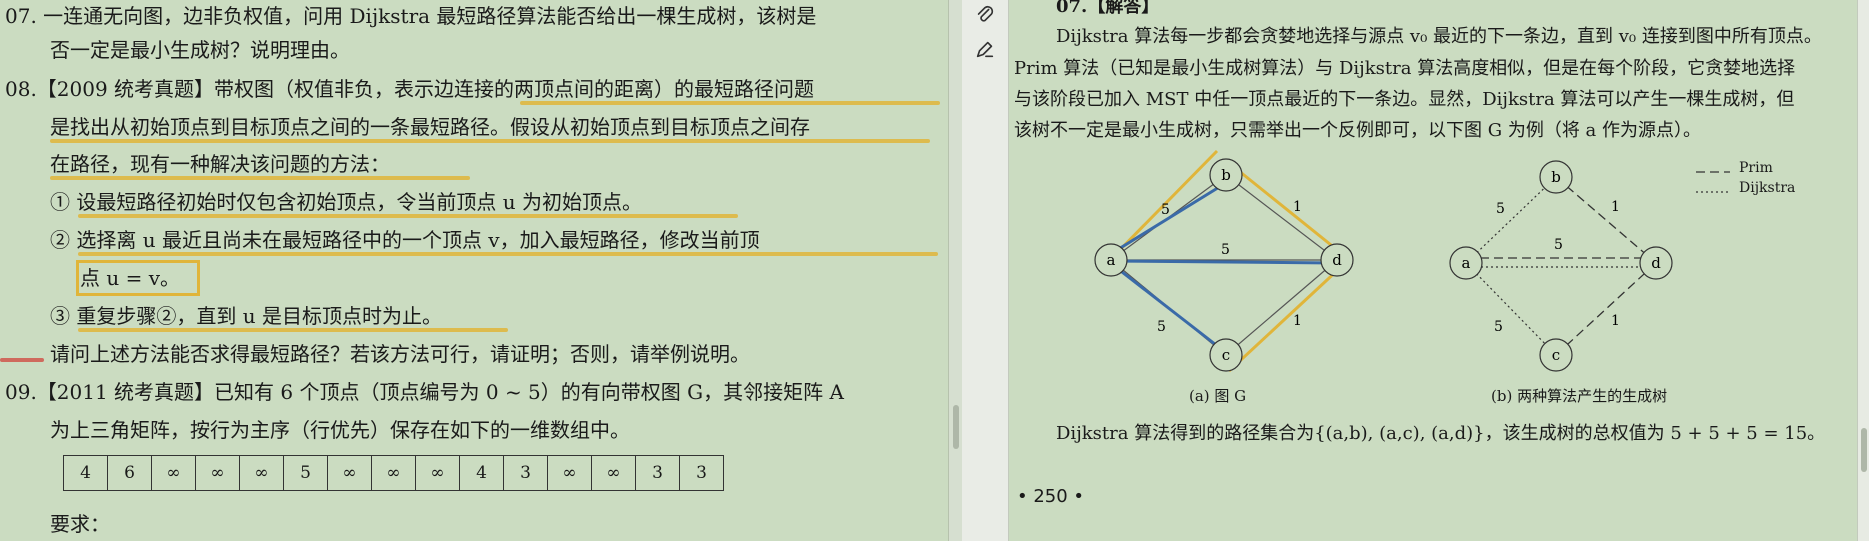  What do you see at coordinates (129, 473) in the screenshot?
I see `array-cell: 6` at bounding box center [129, 473].